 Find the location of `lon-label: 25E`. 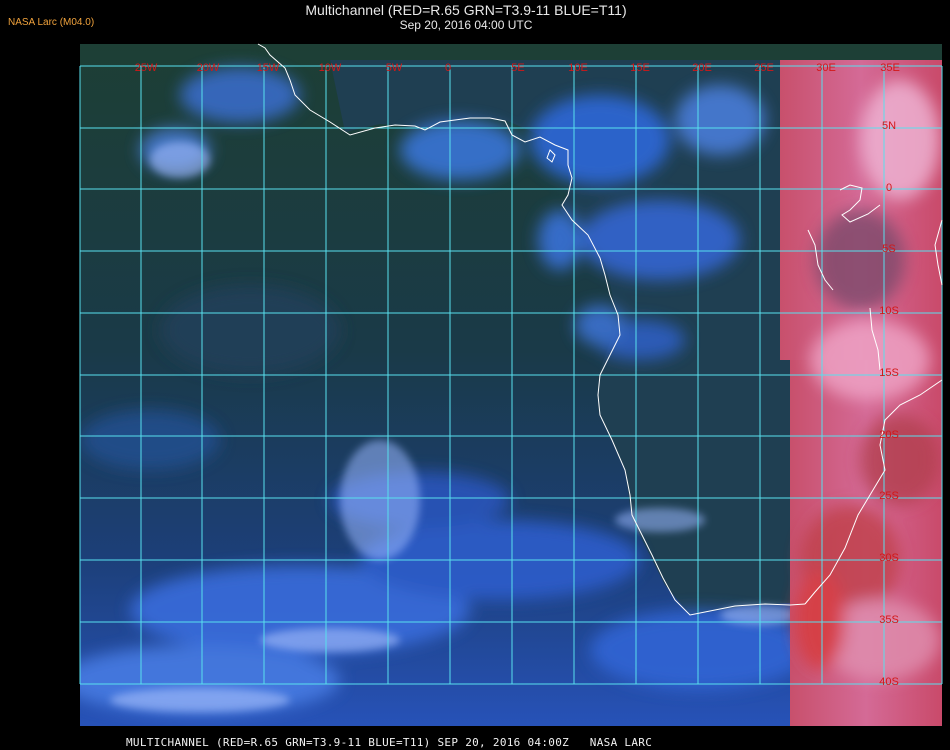

lon-label: 25E is located at coordinates (764, 68).